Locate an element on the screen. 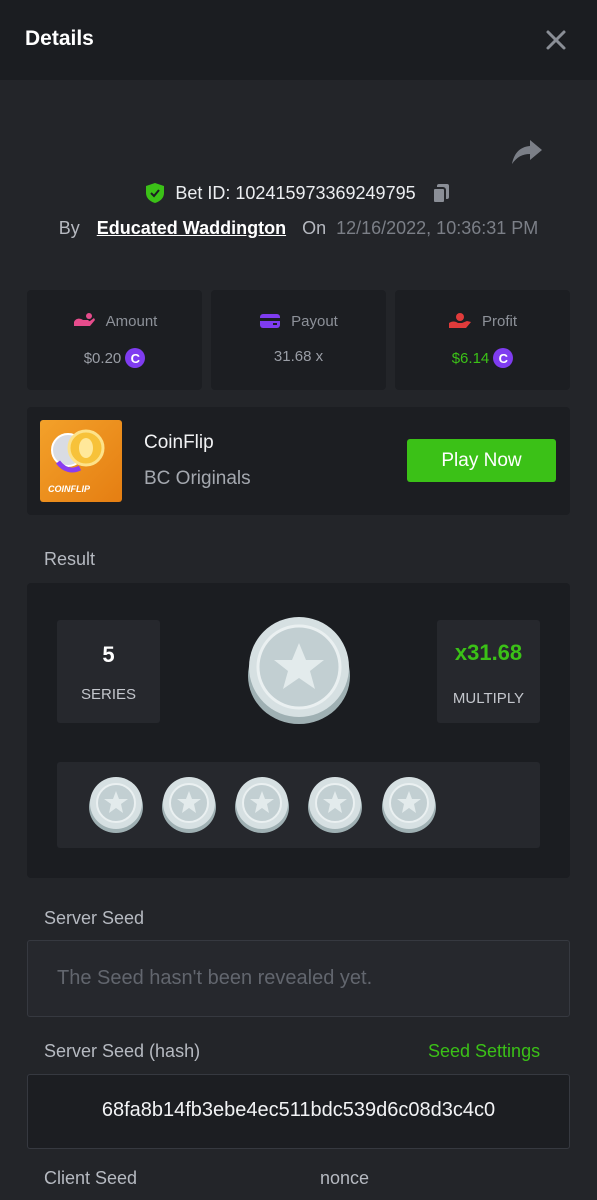  bet-id: Bet ID: 102415973369249795 is located at coordinates (295, 192).